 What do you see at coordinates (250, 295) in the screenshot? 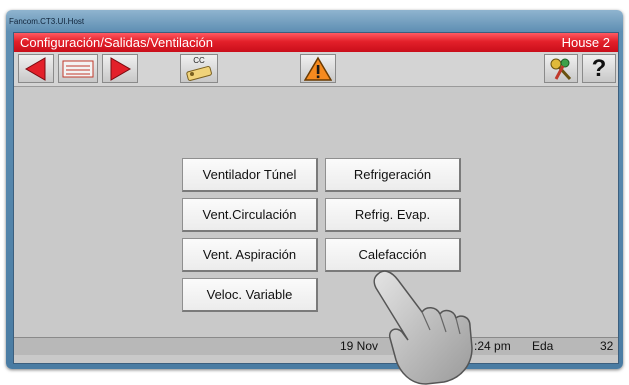
I see `veloc-variable-button: Veloc. Variable` at bounding box center [250, 295].